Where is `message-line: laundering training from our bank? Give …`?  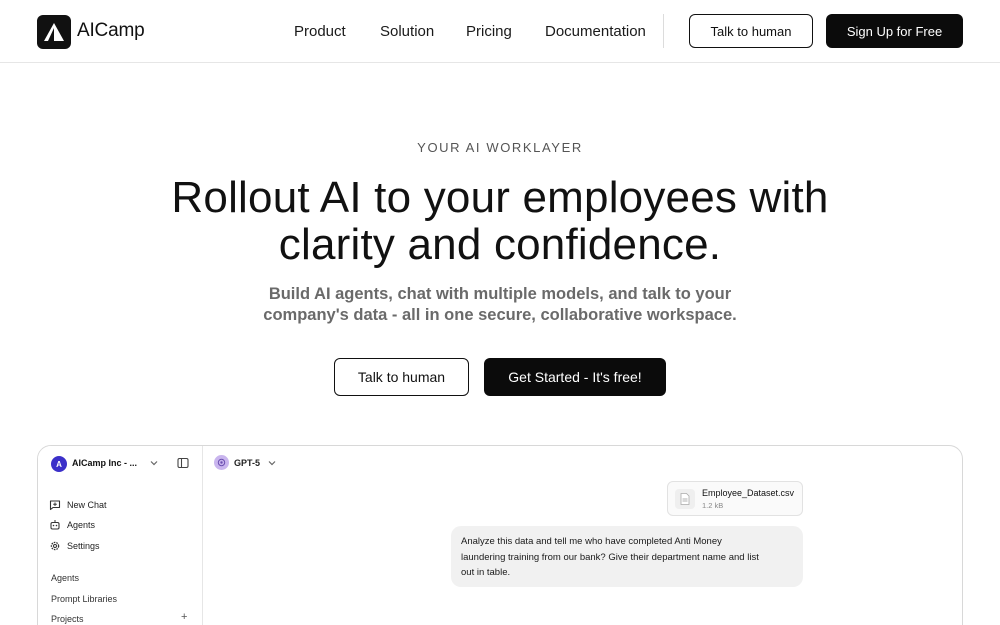
message-line: laundering training from our bank? Give … is located at coordinates (610, 557).